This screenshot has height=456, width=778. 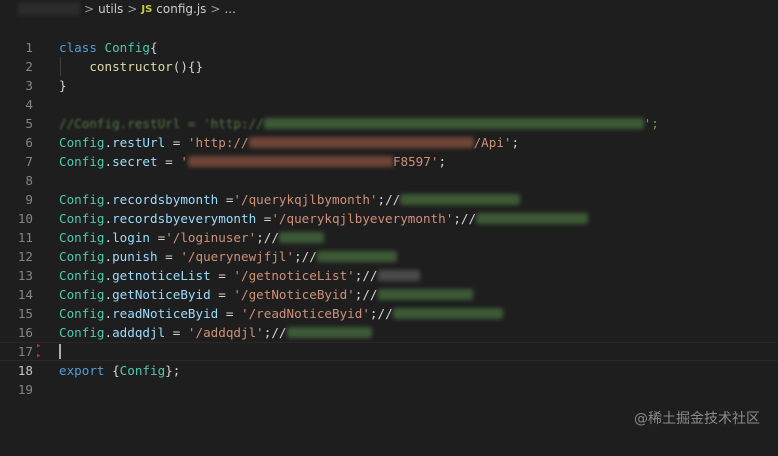 What do you see at coordinates (120, 370) in the screenshot?
I see `code-text: export {Config};` at bounding box center [120, 370].